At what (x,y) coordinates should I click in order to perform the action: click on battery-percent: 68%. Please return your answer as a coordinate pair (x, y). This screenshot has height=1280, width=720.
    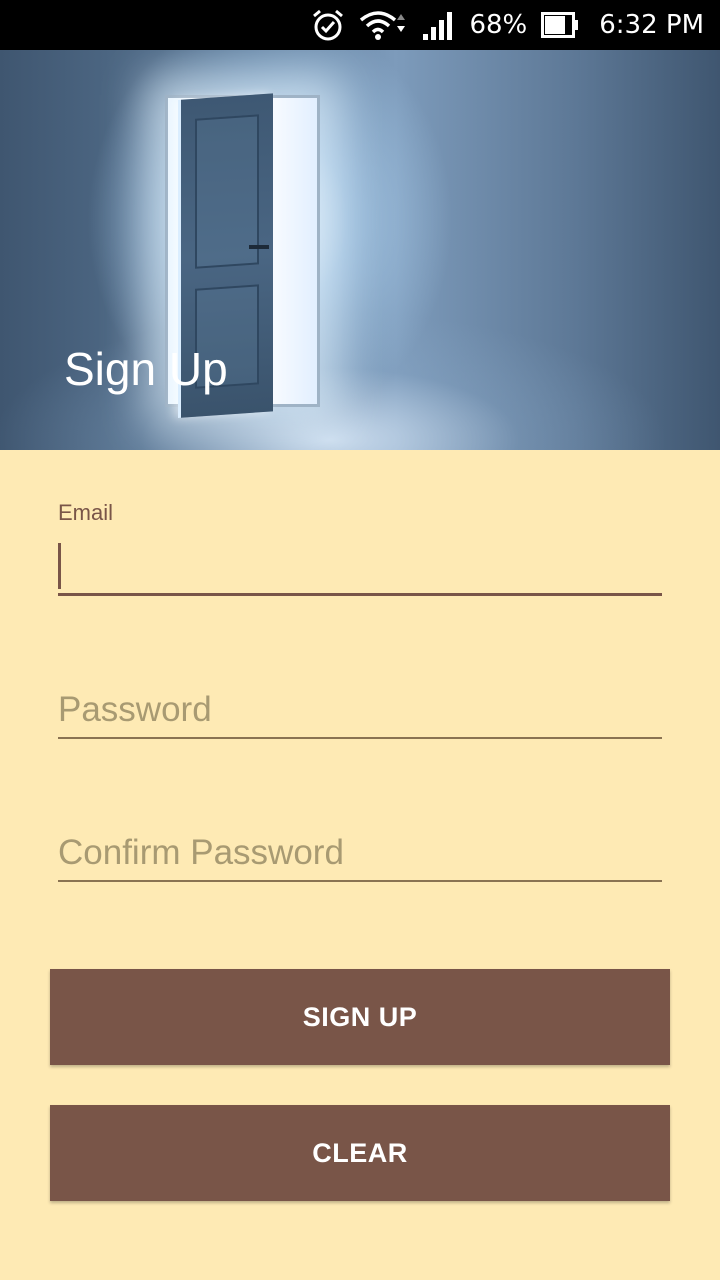
    Looking at the image, I should click on (498, 25).